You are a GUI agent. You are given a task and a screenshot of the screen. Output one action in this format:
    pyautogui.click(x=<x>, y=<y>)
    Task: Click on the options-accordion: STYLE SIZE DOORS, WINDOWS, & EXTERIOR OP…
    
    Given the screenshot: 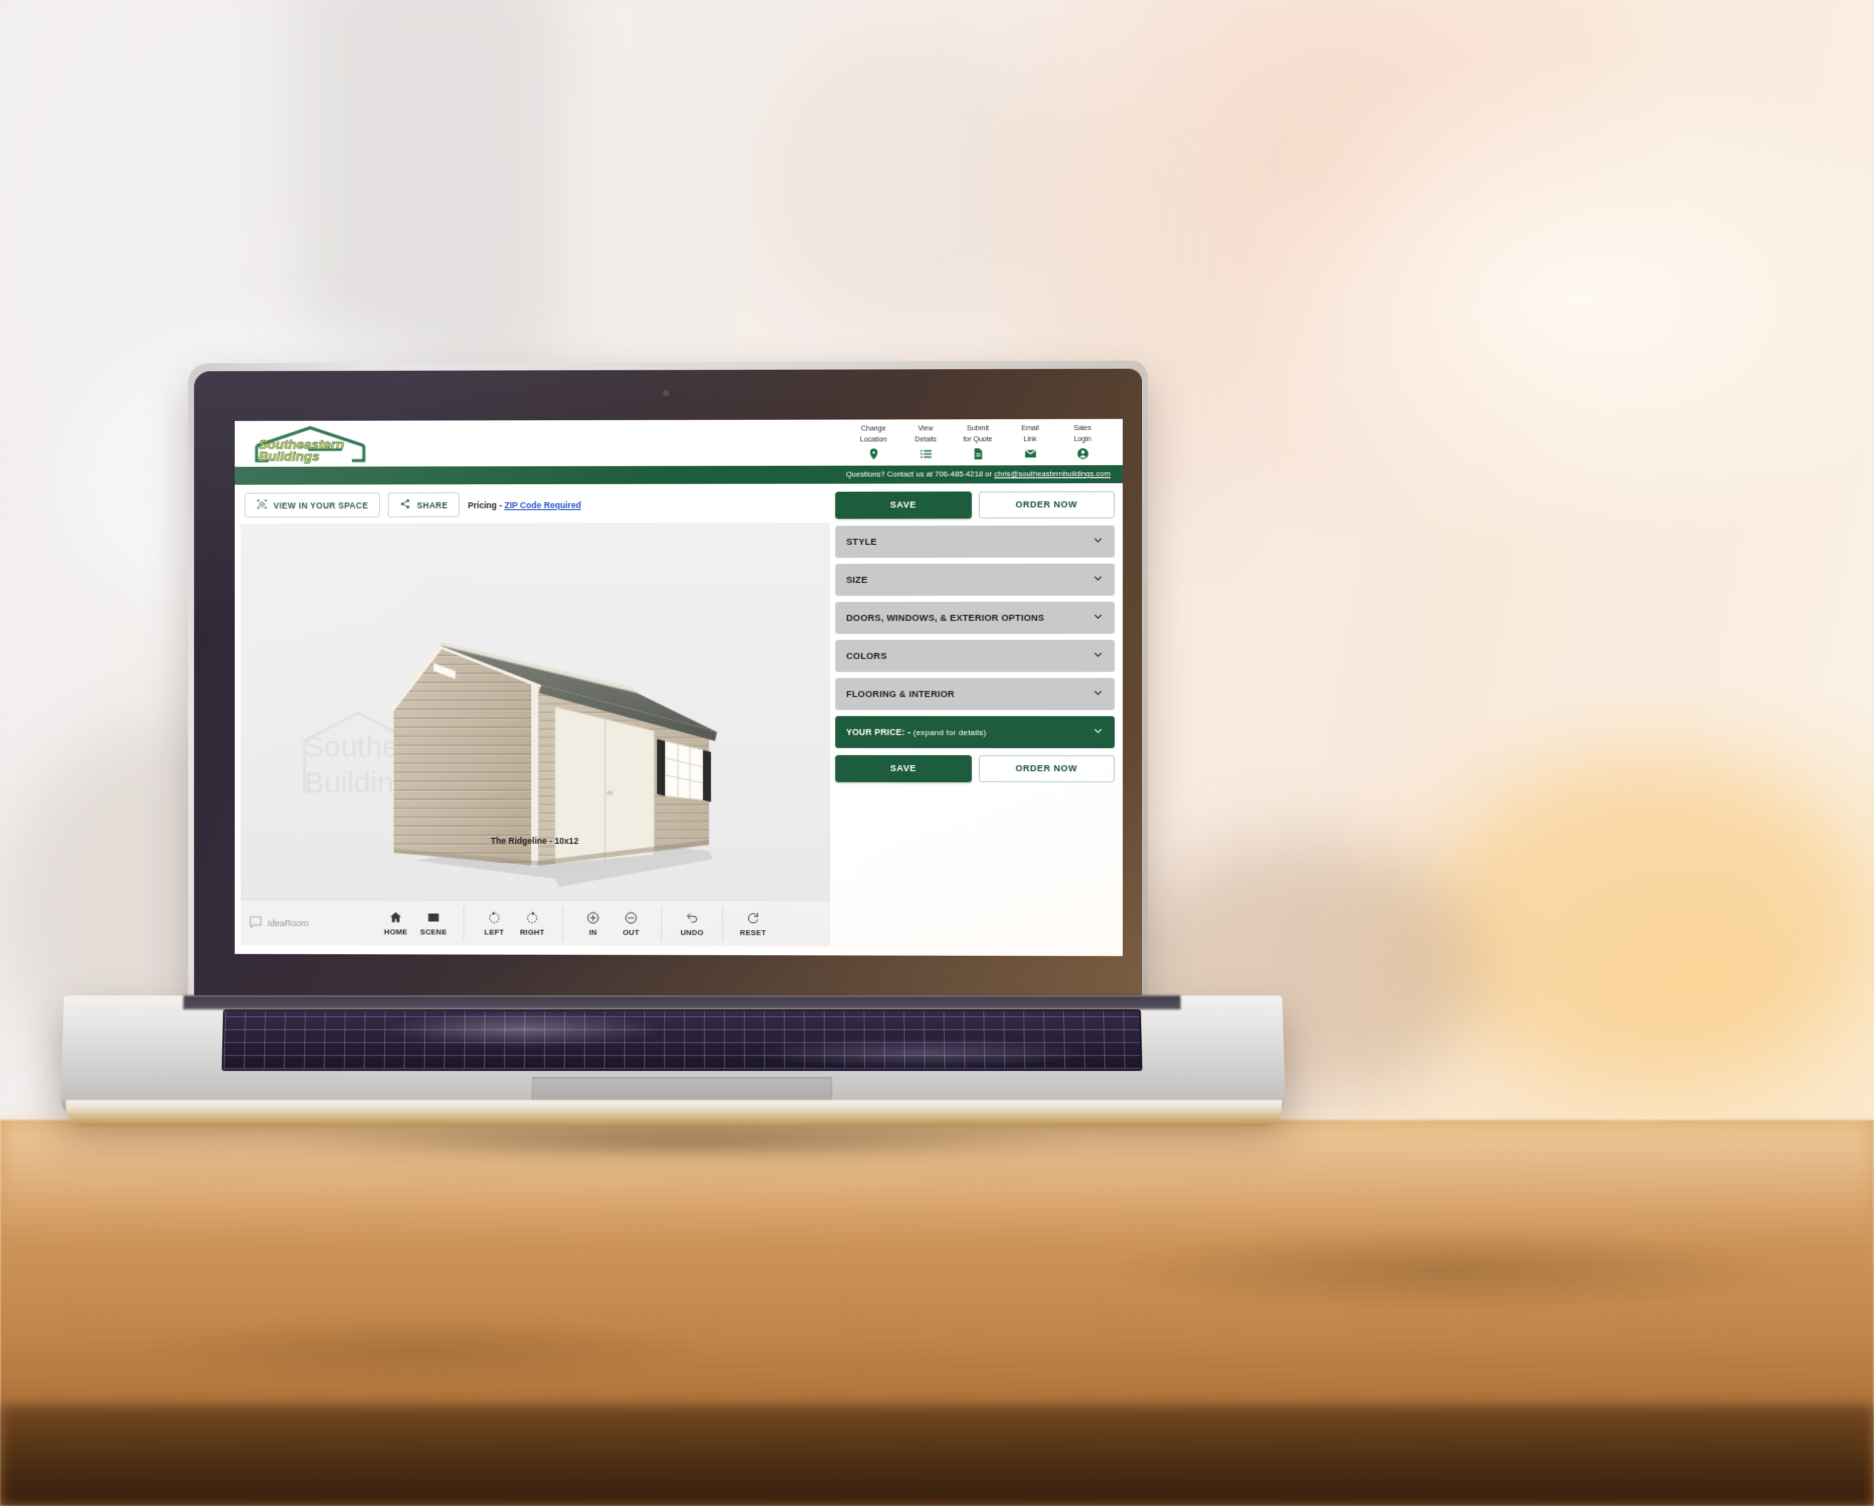 What is the action you would take?
    pyautogui.click(x=975, y=637)
    